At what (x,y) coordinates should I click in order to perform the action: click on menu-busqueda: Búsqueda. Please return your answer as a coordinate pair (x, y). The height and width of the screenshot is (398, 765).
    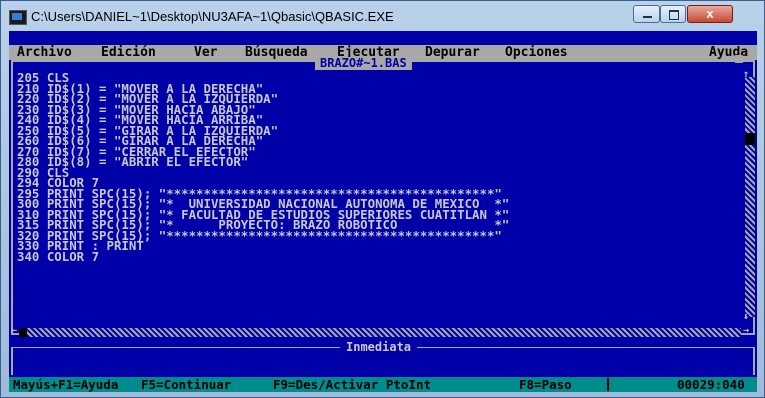
    Looking at the image, I should click on (276, 52).